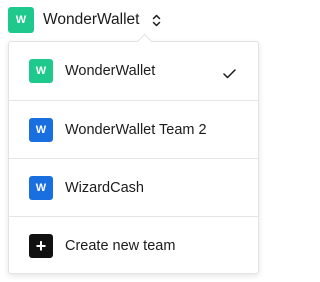  I want to click on team-switcher-button: W WonderWallet, so click(84, 20).